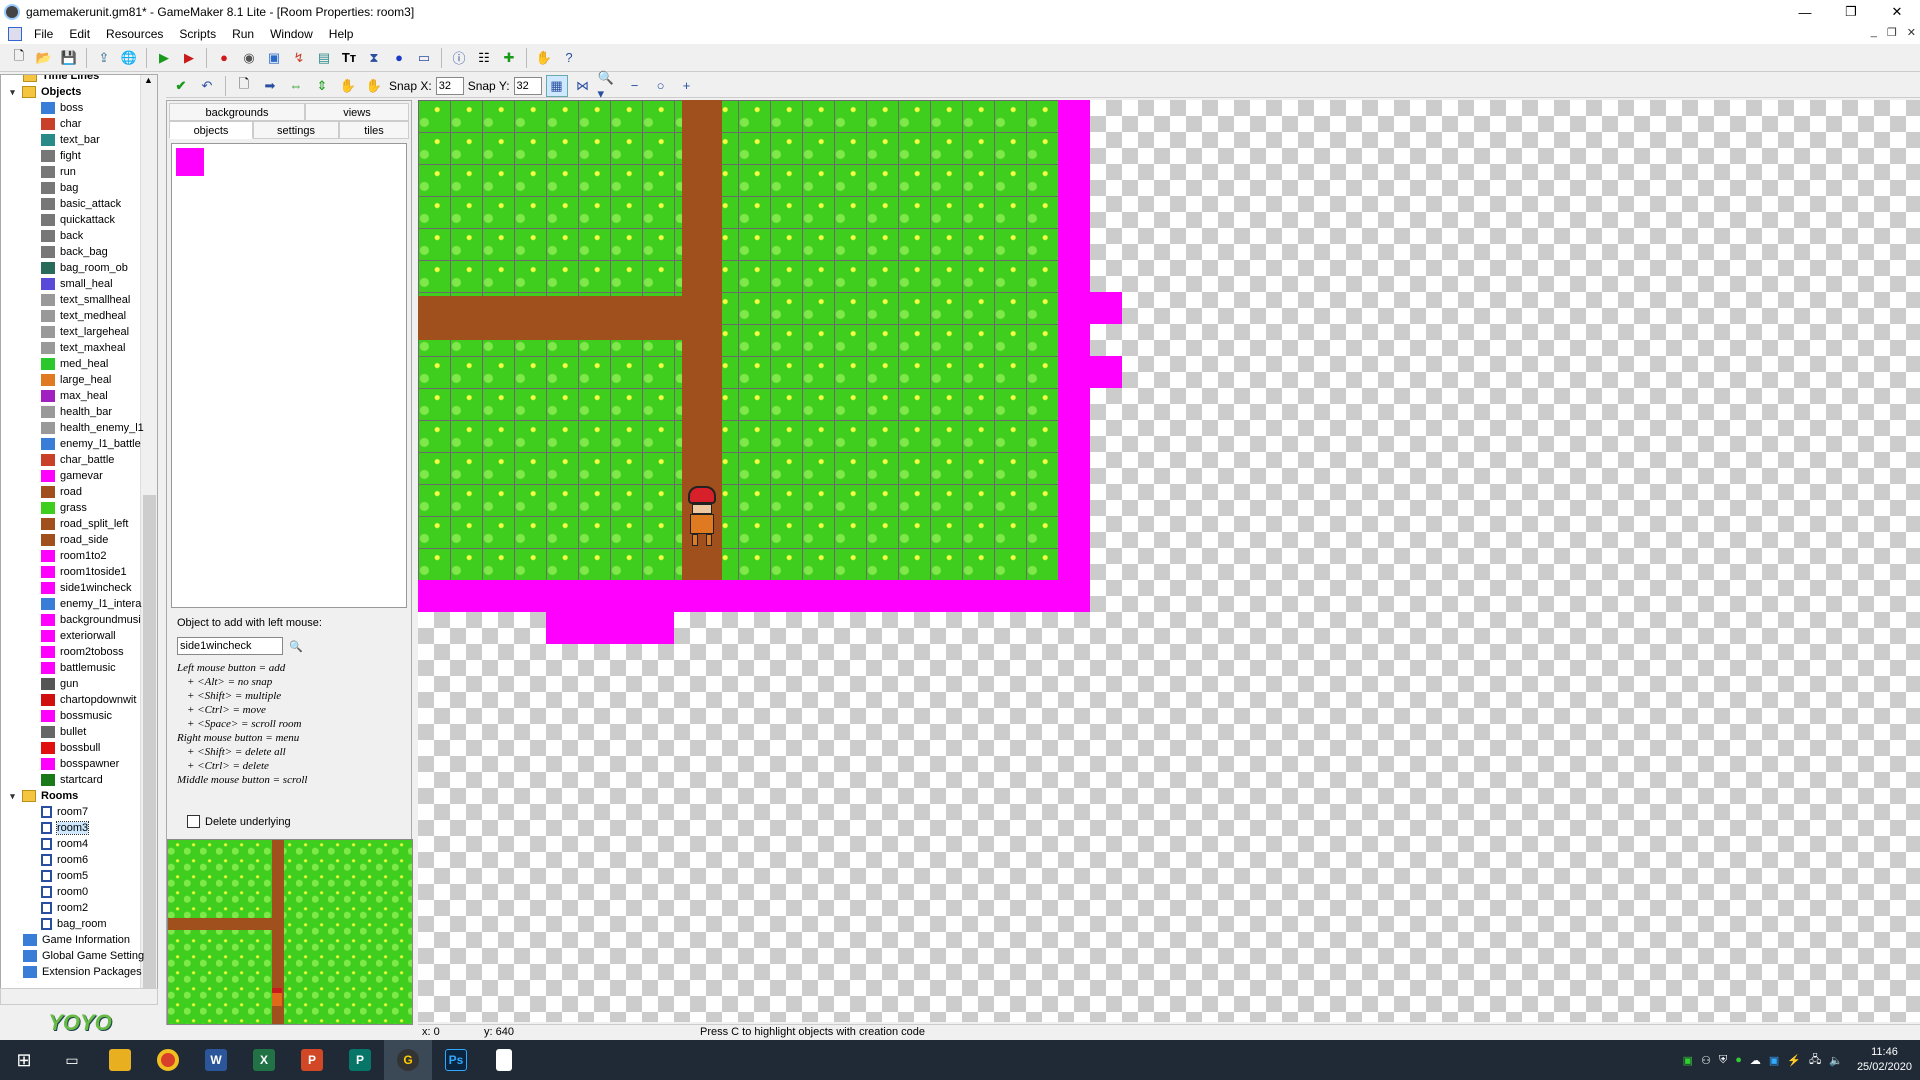 The height and width of the screenshot is (1080, 1920). What do you see at coordinates (84, 572) in the screenshot?
I see `tree-object-room1toside1: room1toside1` at bounding box center [84, 572].